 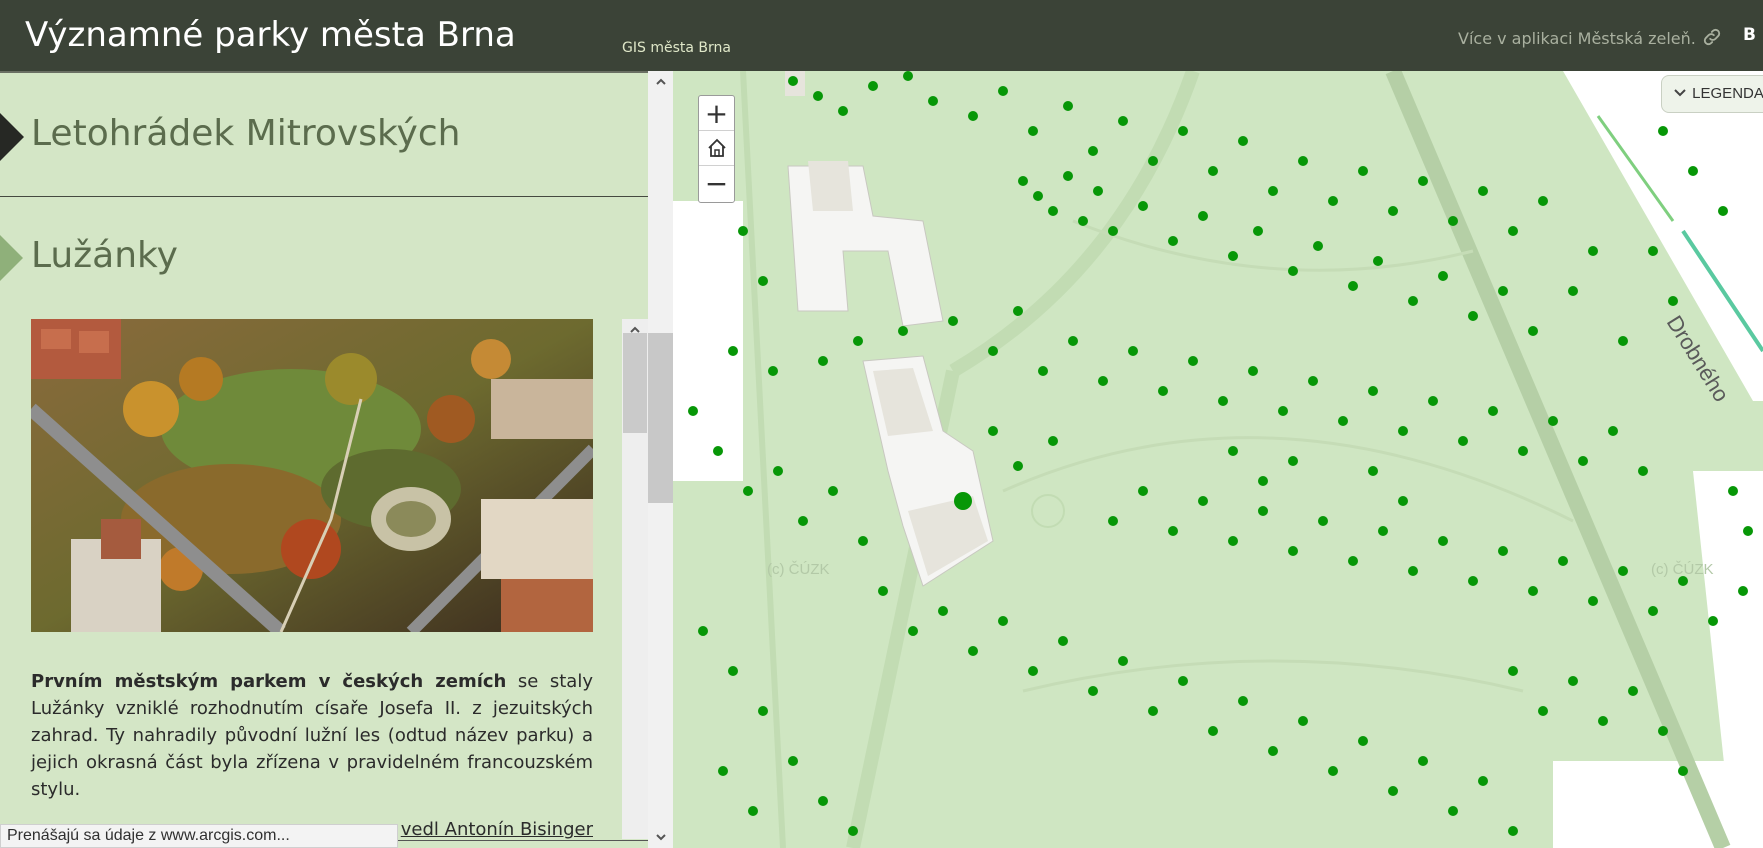 What do you see at coordinates (661, 82) in the screenshot?
I see `scroll-up-icon` at bounding box center [661, 82].